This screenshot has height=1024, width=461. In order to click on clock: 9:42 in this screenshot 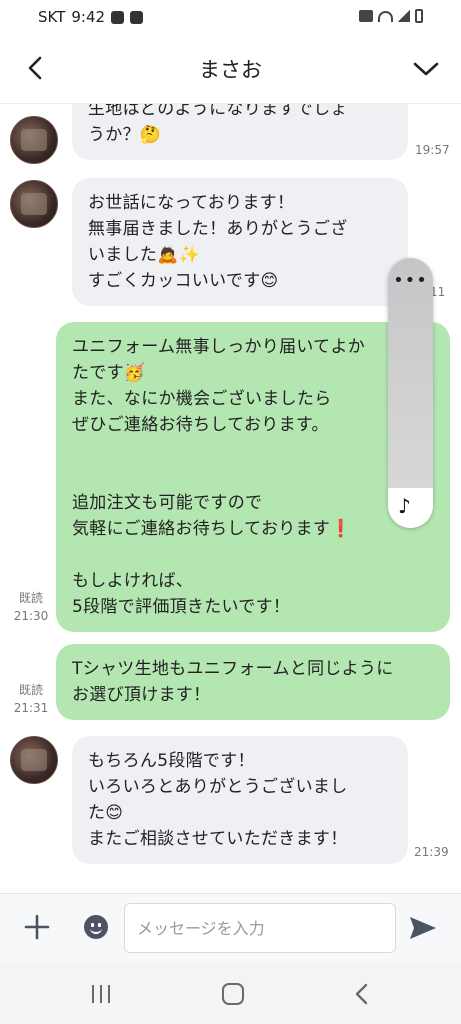, I will do `click(88, 17)`.